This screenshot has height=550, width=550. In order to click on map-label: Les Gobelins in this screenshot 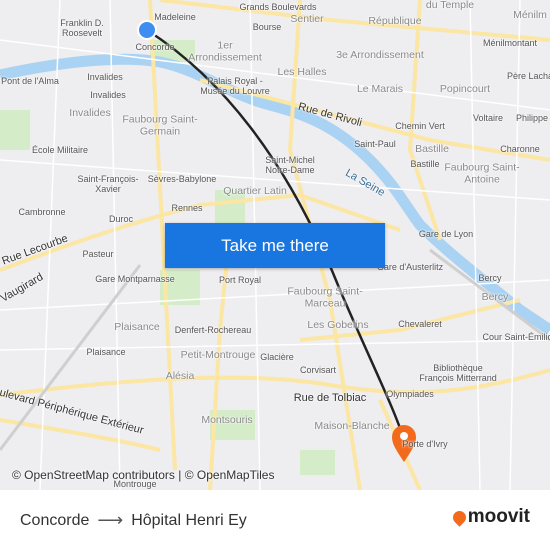, I will do `click(338, 325)`.